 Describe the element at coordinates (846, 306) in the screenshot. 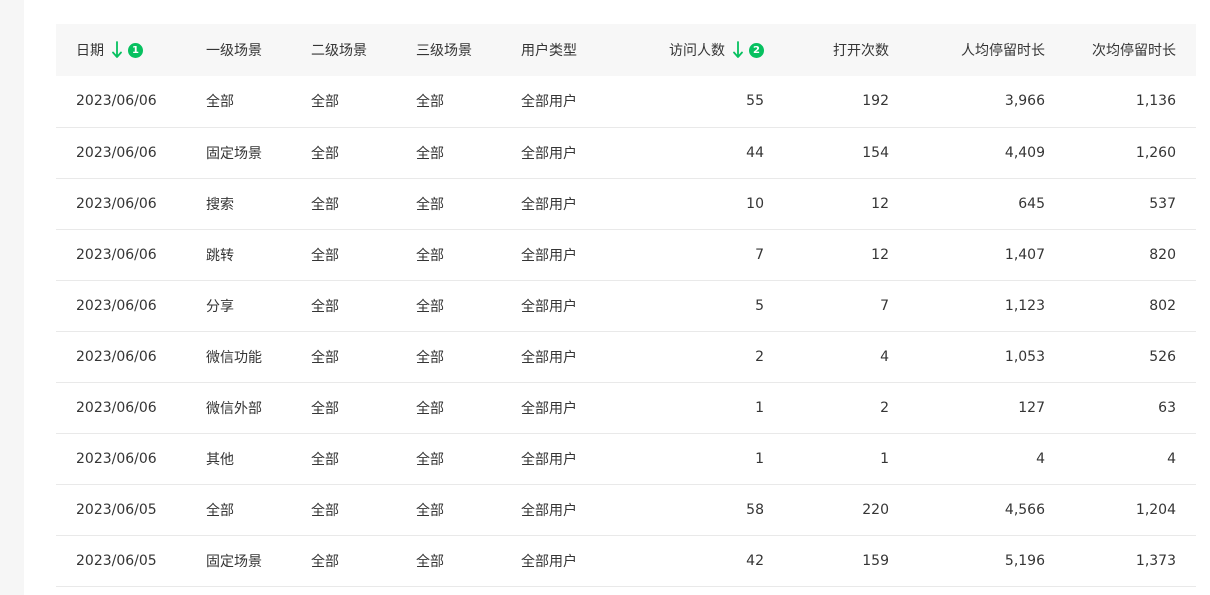

I see `open-count-cell: 7` at that location.